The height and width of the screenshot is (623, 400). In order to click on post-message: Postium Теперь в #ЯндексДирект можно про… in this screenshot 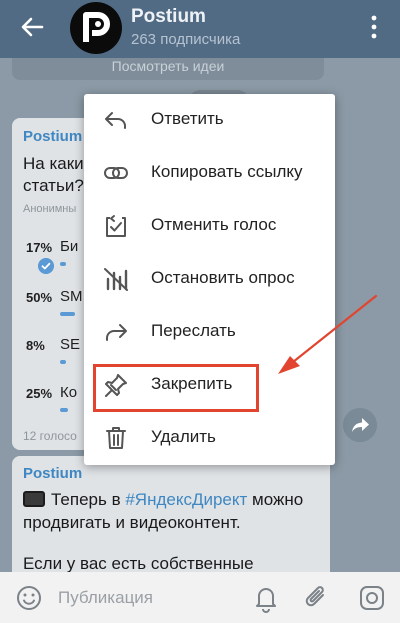, I will do `click(171, 514)`.